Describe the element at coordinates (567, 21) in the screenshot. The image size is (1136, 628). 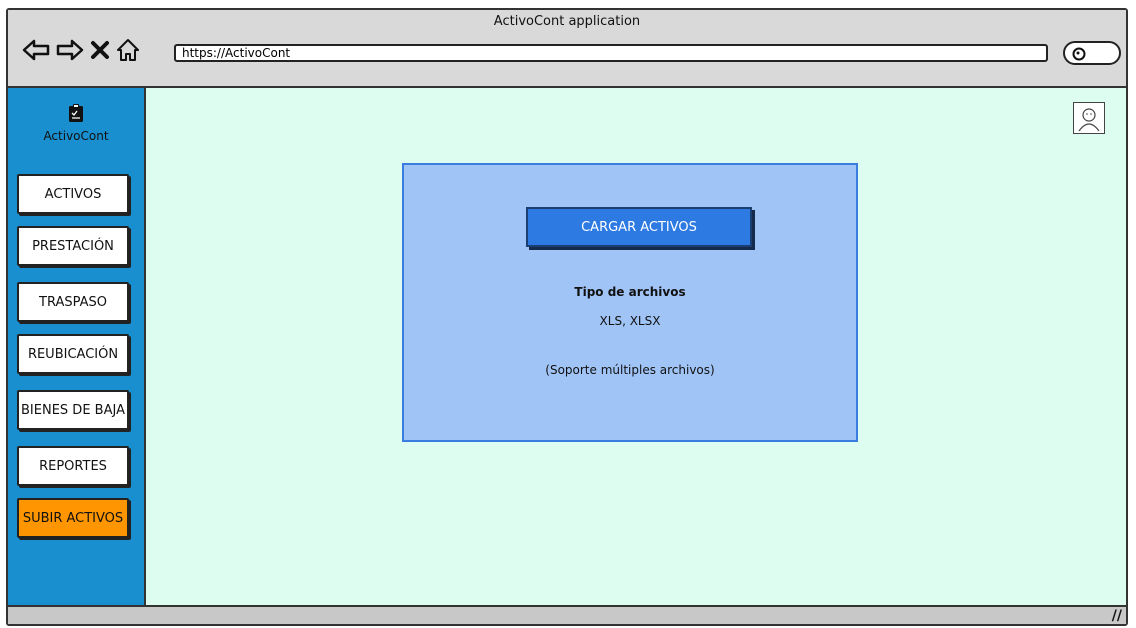
I see `window-title: ActivoCont application` at that location.